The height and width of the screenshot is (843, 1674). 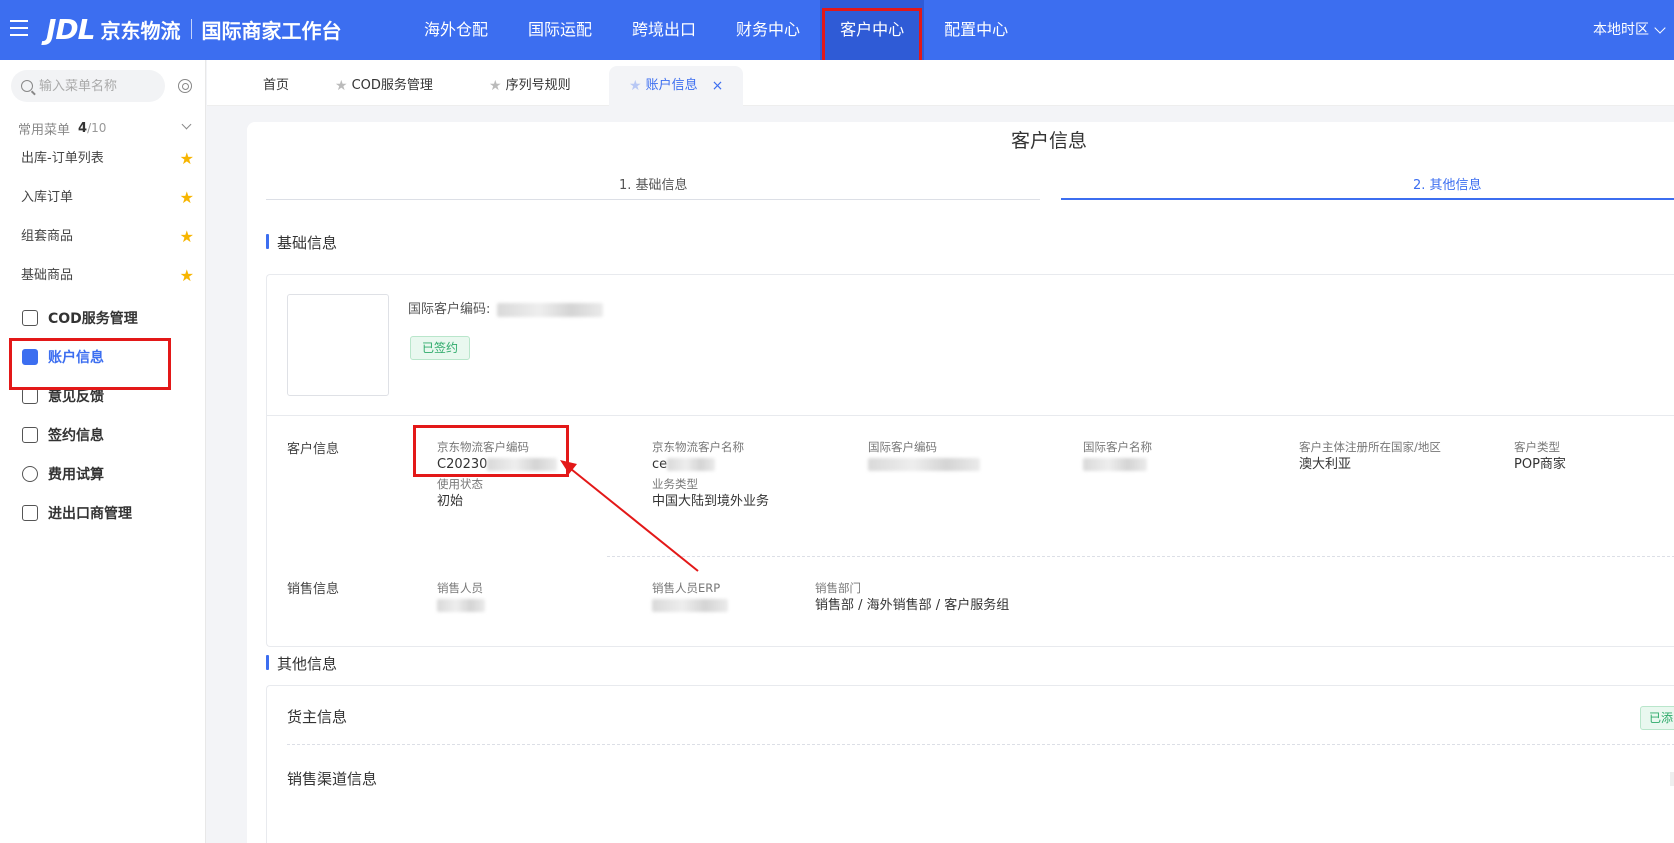 What do you see at coordinates (191, 29) in the screenshot?
I see `logo-divider` at bounding box center [191, 29].